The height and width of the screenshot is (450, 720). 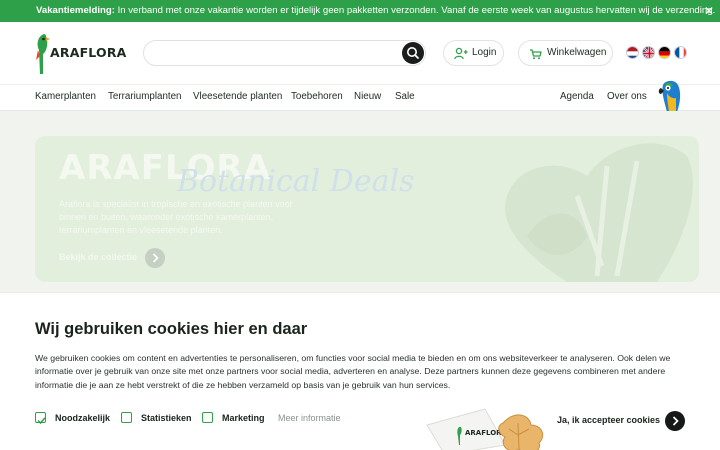 I want to click on hero-cta-link: Bekijk de collectie, so click(x=98, y=257).